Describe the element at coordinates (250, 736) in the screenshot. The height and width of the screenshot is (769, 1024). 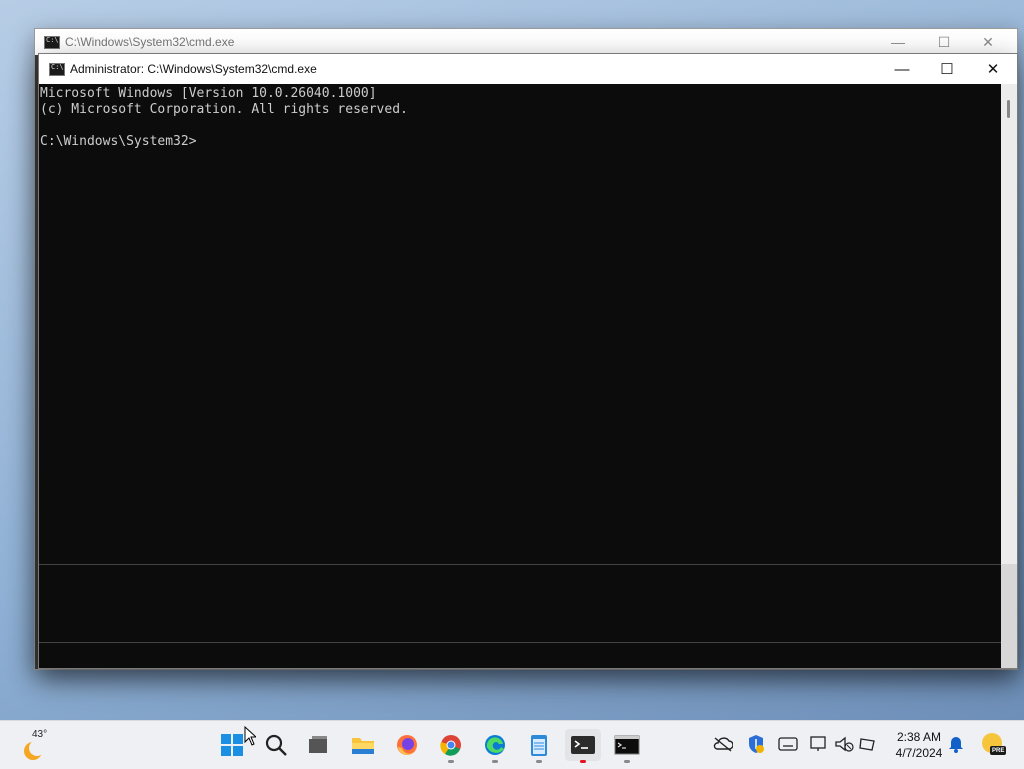
I see `mouse-cursor-icon` at that location.